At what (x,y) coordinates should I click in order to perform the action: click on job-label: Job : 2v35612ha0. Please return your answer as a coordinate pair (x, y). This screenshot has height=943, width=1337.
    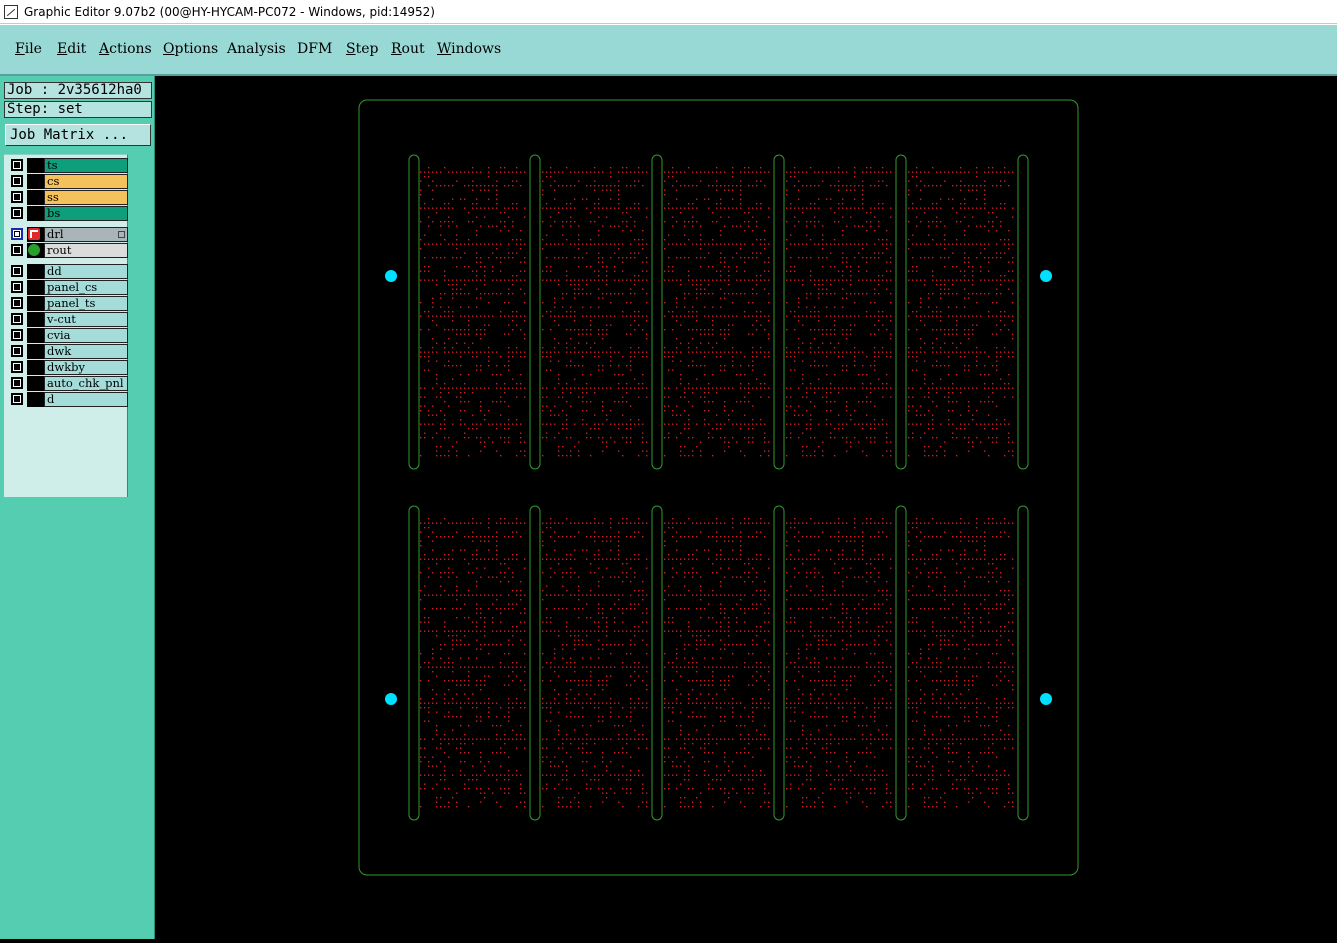
    Looking at the image, I should click on (78, 90).